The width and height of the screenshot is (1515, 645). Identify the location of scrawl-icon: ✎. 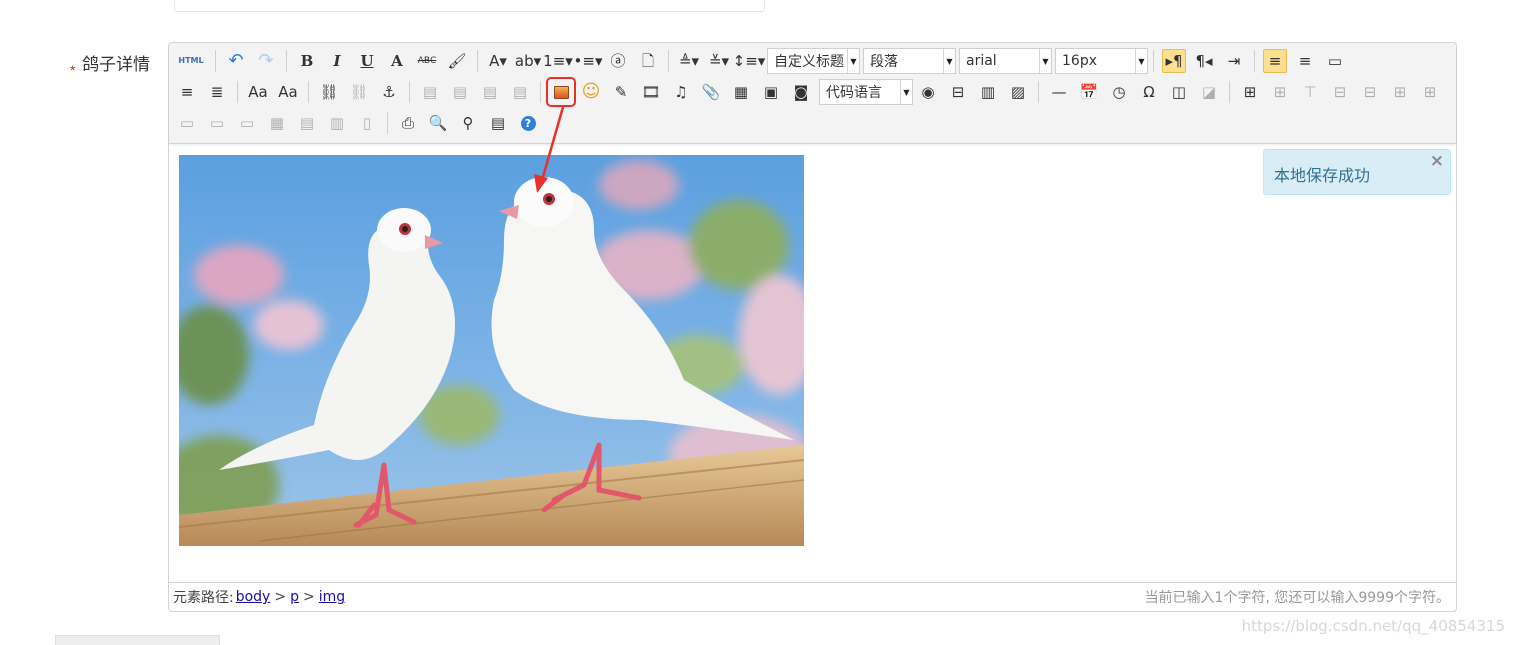
(621, 92).